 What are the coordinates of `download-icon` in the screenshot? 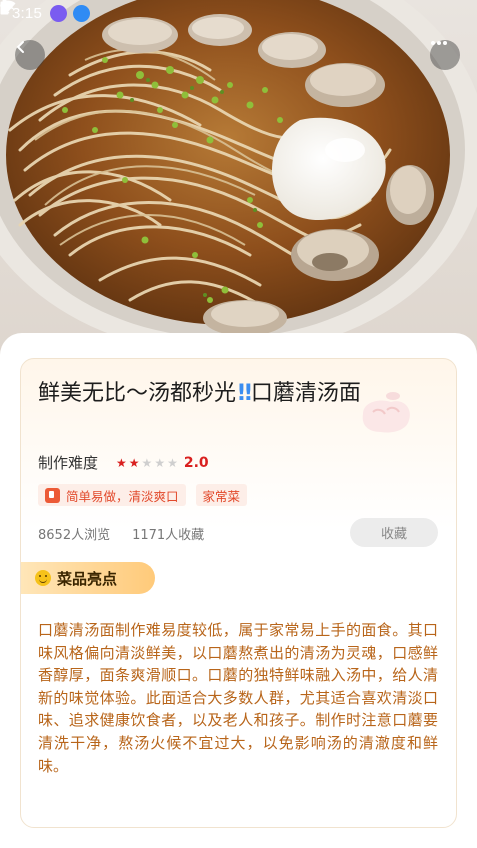 It's located at (46, 11).